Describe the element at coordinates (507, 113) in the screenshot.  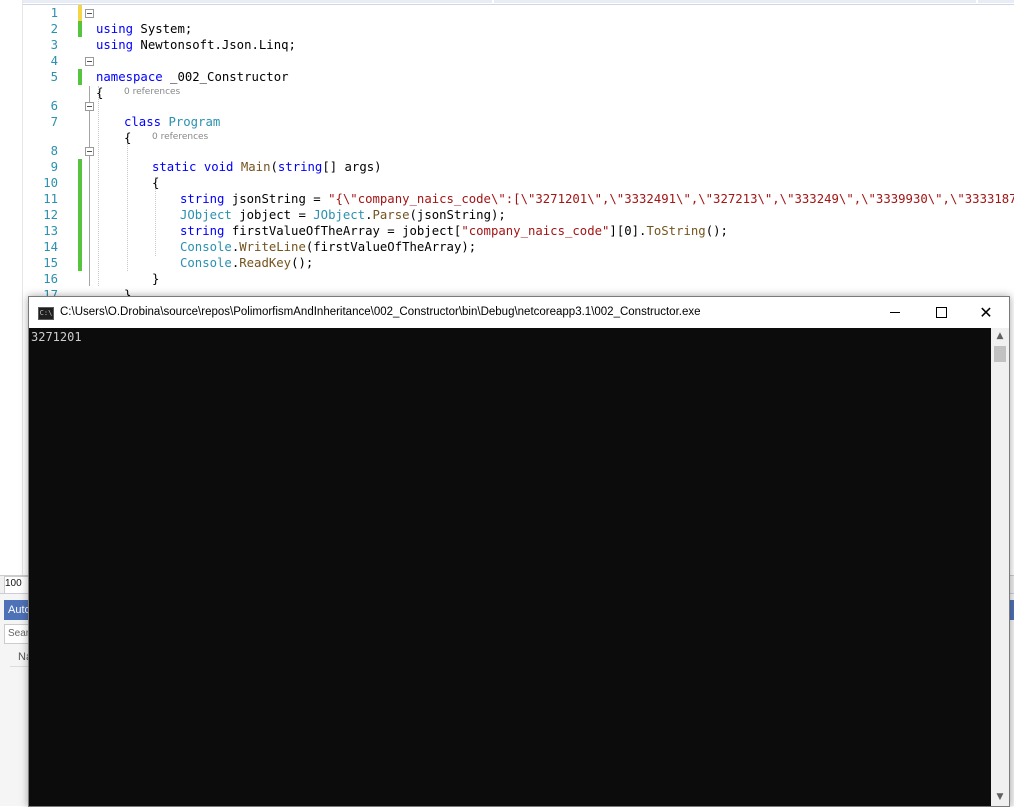
I see `code-line-6: class Program` at that location.